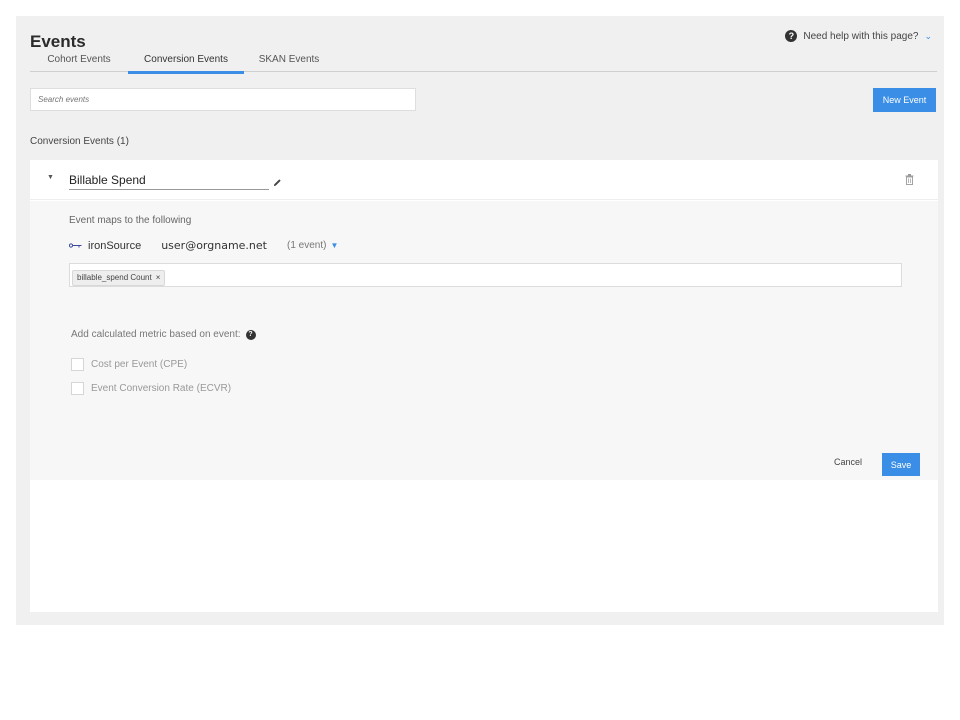 This screenshot has height=720, width=960. Describe the element at coordinates (50, 177) in the screenshot. I see `caret-down-icon: ▼` at that location.